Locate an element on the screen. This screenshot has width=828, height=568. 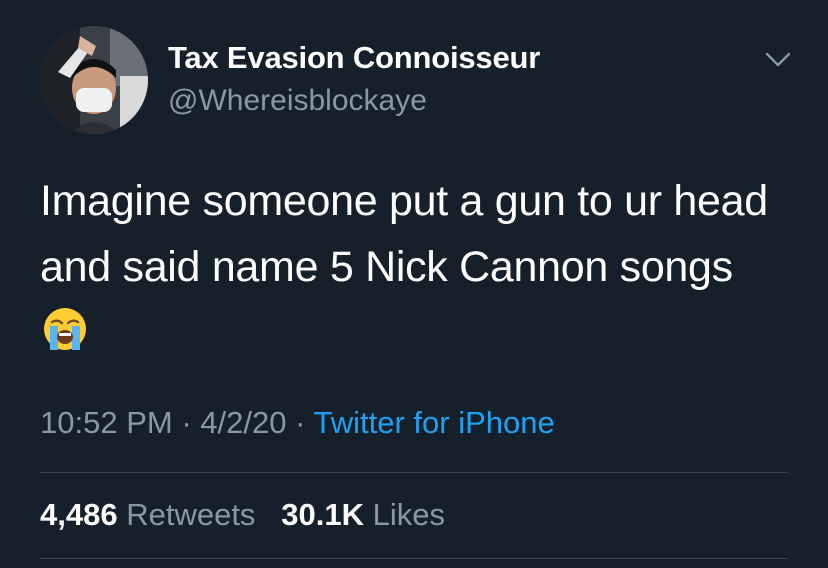
avatar is located at coordinates (94, 80).